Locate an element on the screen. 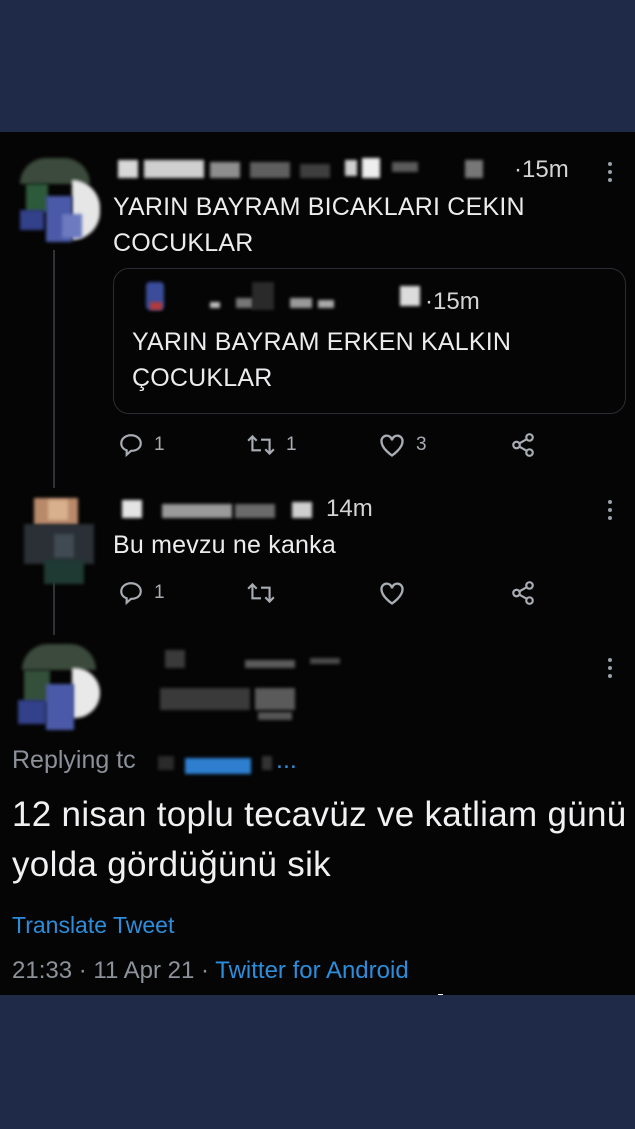  quoted-tweet-time: ·15m is located at coordinates (452, 301).